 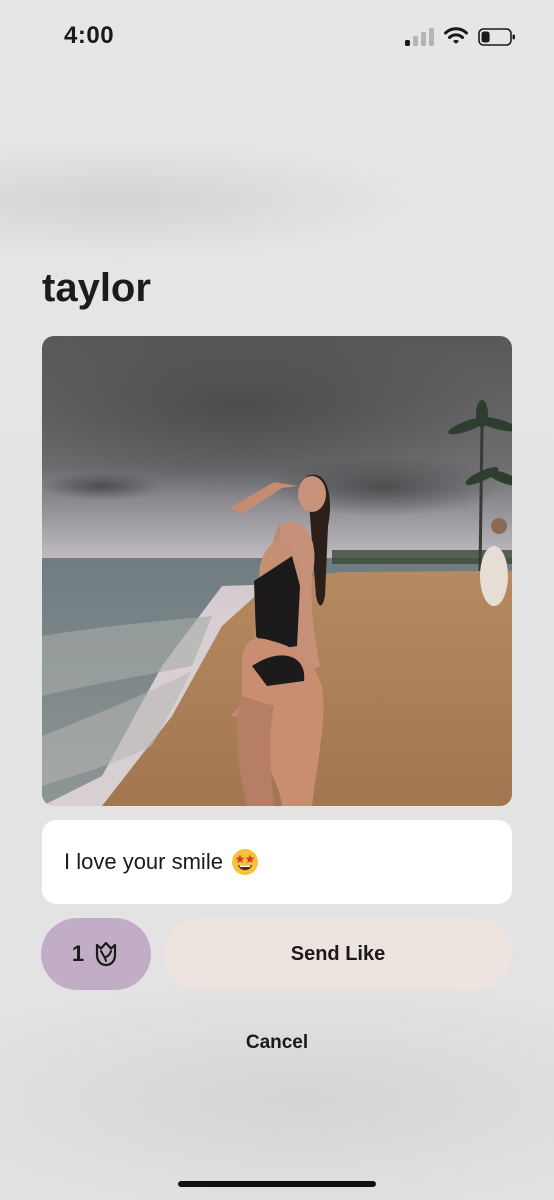 I want to click on rose-icon, so click(x=106, y=954).